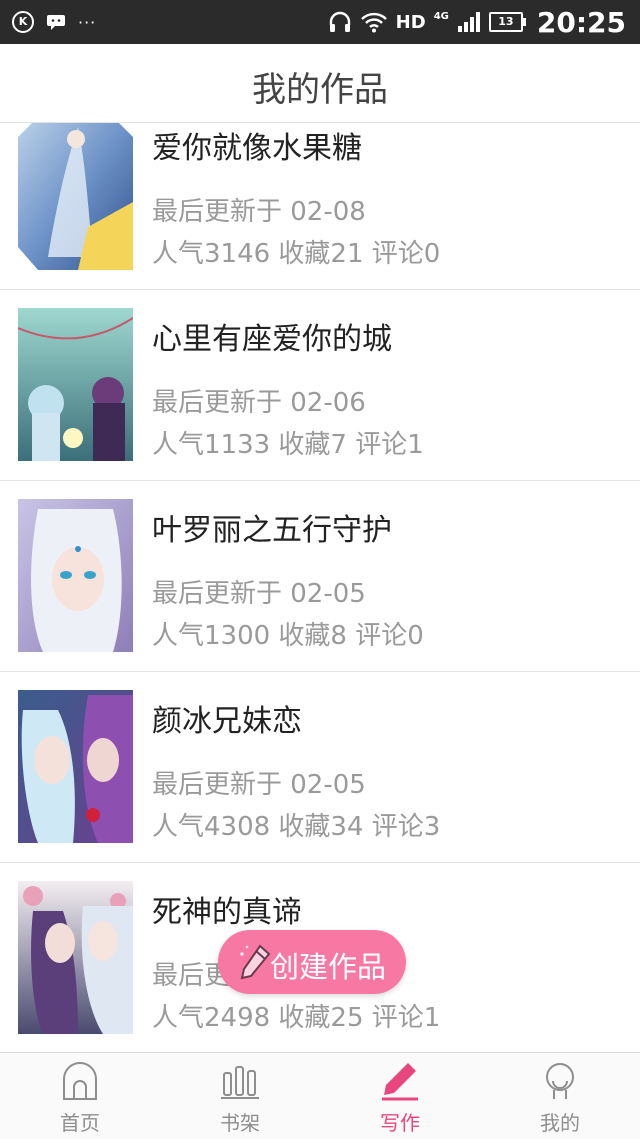 The width and height of the screenshot is (640, 1139). I want to click on pencil-icon, so click(255, 962).